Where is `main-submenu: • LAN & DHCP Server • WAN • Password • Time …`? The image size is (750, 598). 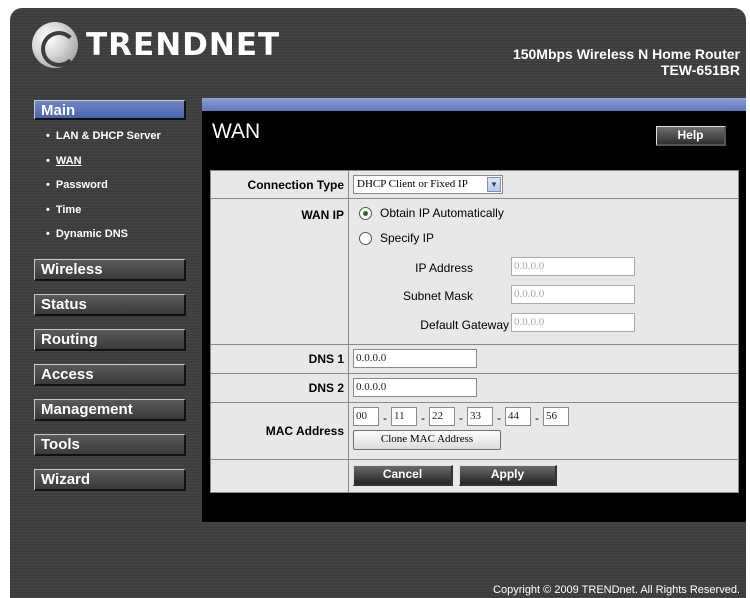
main-submenu: • LAN & DHCP Server • WAN • Password • Time … is located at coordinates (110, 185).